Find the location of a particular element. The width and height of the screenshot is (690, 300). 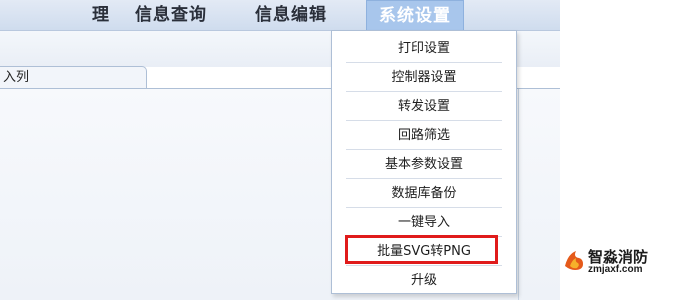

top-menu-bar: 理 信息查询 信息编辑 系统设置 is located at coordinates (280, 15).